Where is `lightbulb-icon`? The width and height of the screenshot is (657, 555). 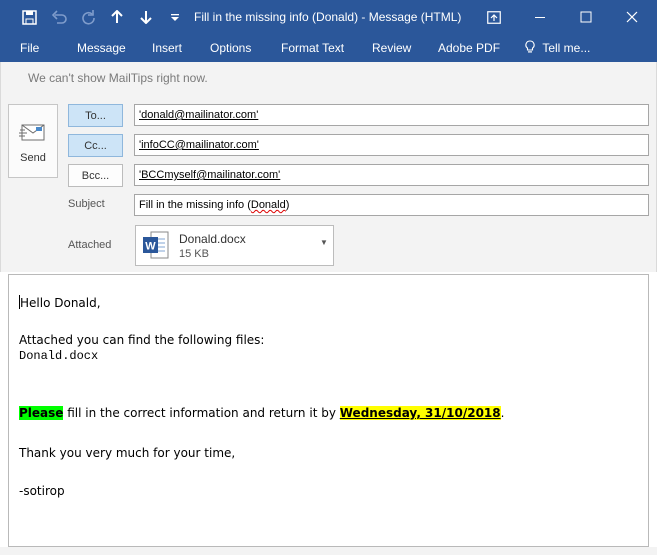
lightbulb-icon is located at coordinates (530, 46).